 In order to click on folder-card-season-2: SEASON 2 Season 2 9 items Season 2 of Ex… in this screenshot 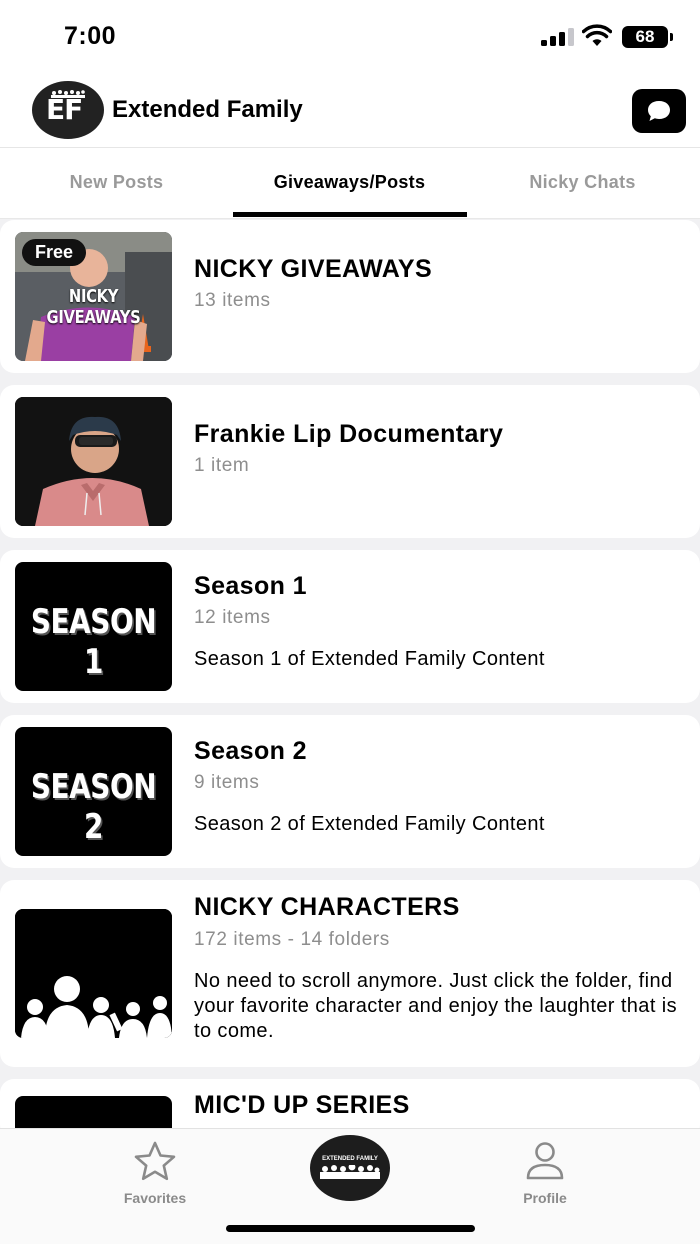, I will do `click(350, 791)`.